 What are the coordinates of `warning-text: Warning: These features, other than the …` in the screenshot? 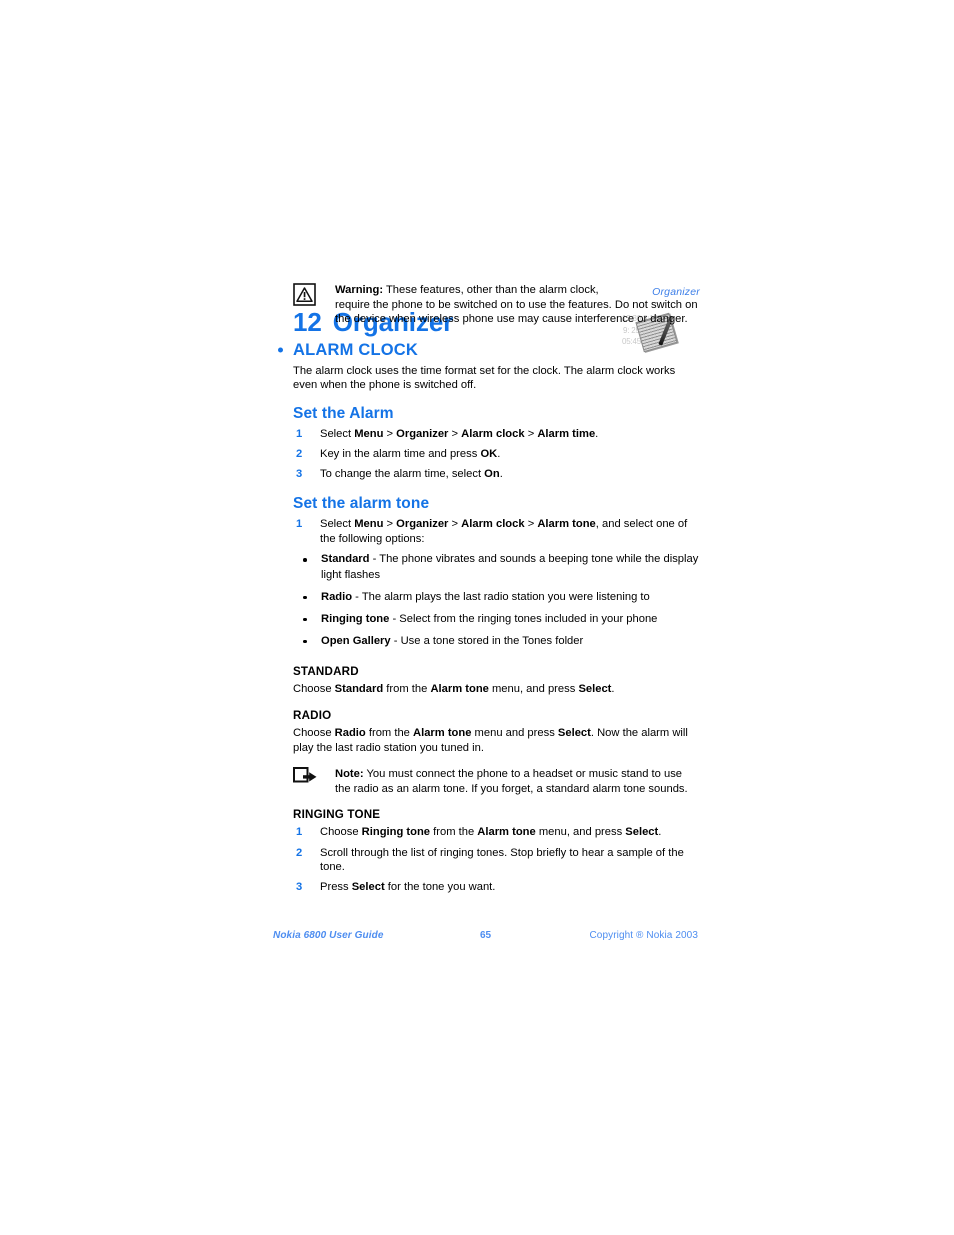 It's located at (517, 305).